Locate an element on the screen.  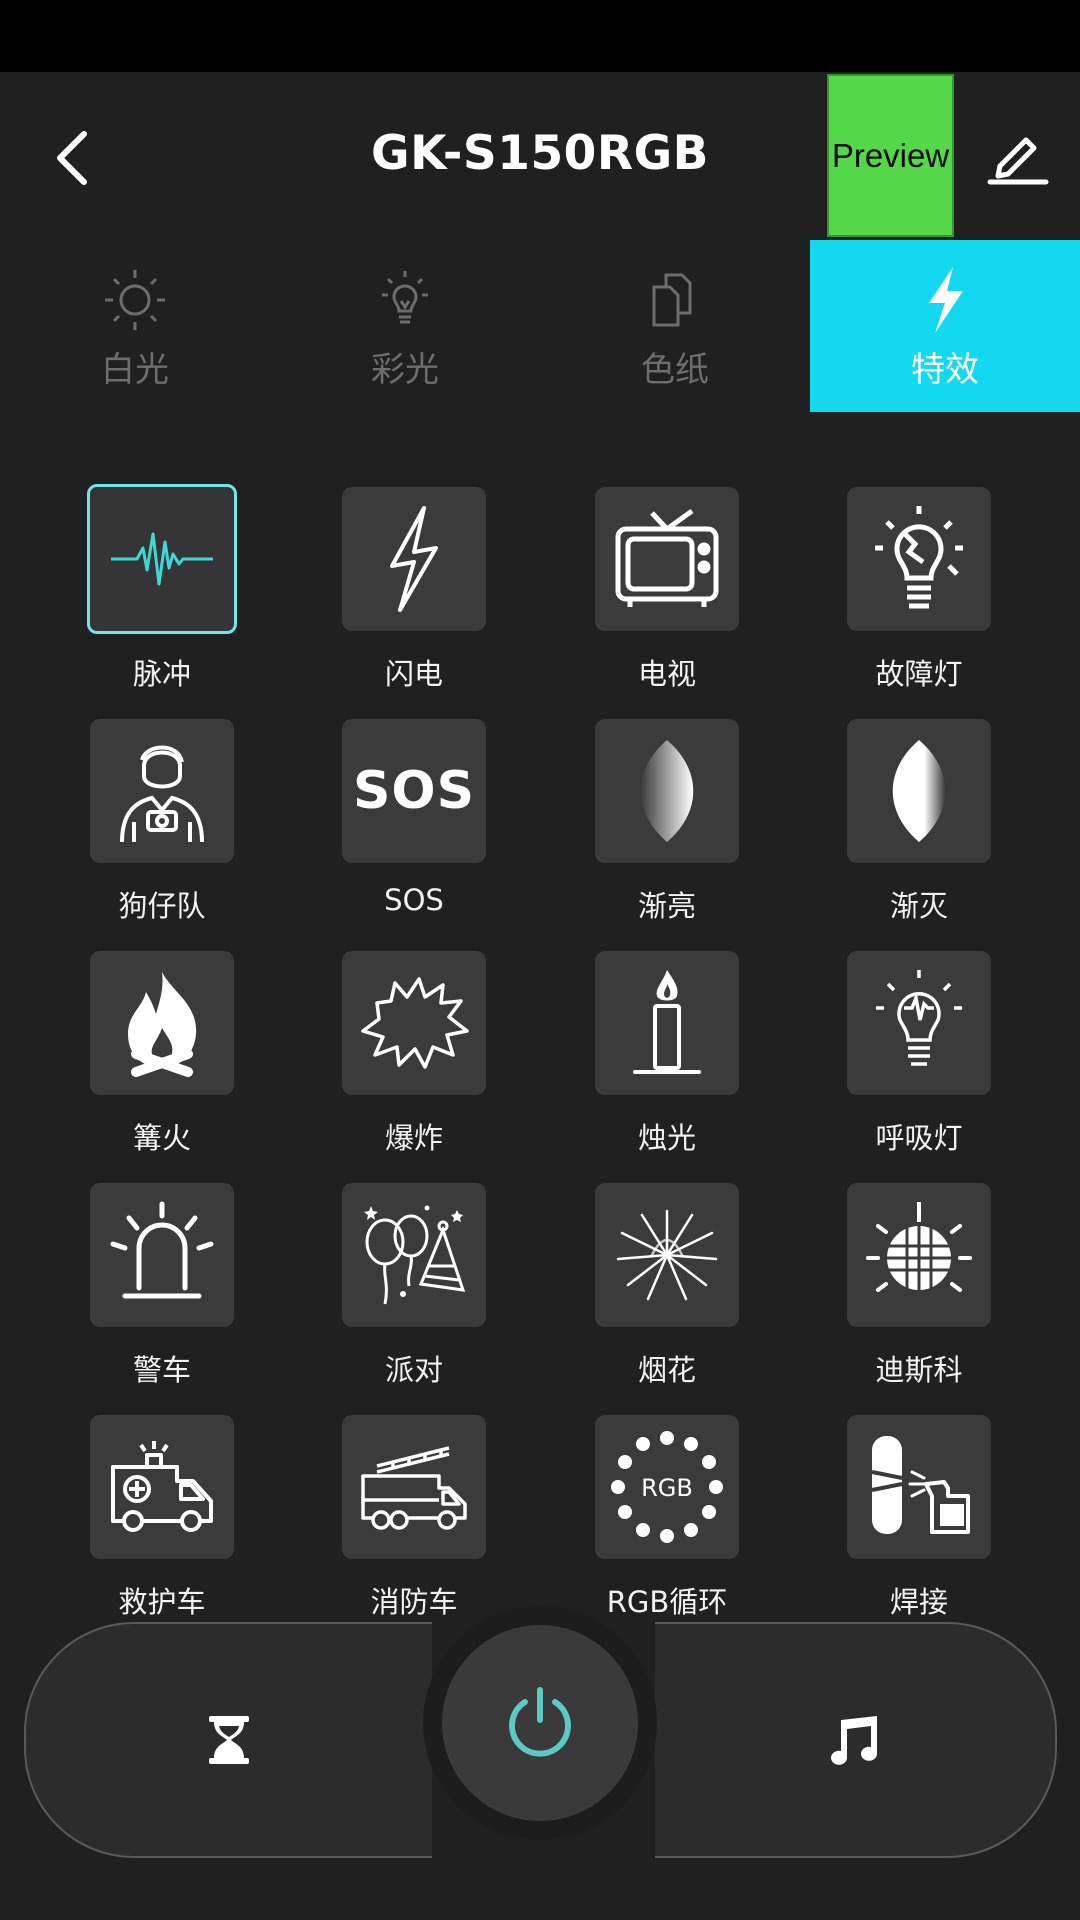
candle-icon is located at coordinates (667, 1022).